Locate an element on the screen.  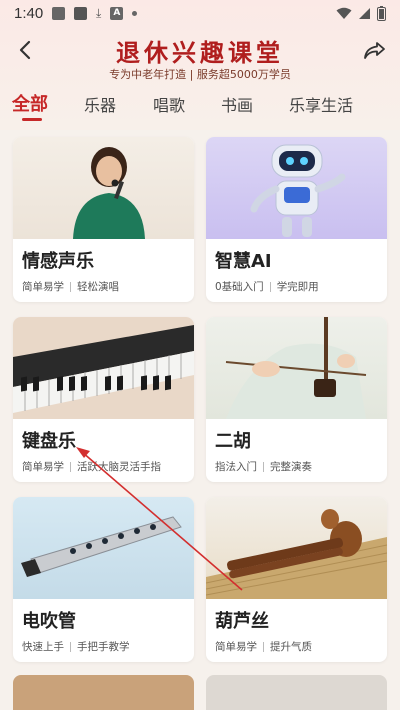
hulusi-image is located at coordinates (296, 548).